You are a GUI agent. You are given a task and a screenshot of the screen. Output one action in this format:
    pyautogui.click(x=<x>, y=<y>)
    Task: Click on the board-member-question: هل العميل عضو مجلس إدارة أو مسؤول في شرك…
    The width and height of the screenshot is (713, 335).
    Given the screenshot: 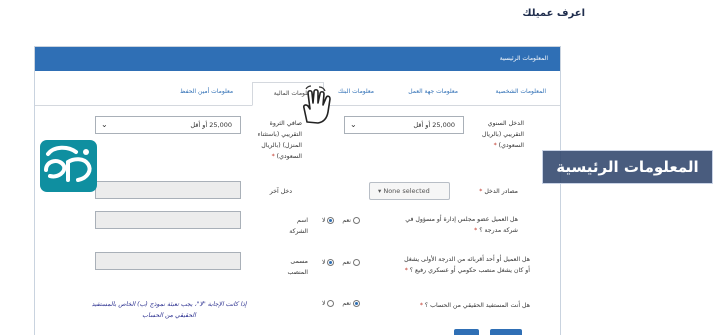 What is the action you would take?
    pyautogui.click(x=461, y=225)
    